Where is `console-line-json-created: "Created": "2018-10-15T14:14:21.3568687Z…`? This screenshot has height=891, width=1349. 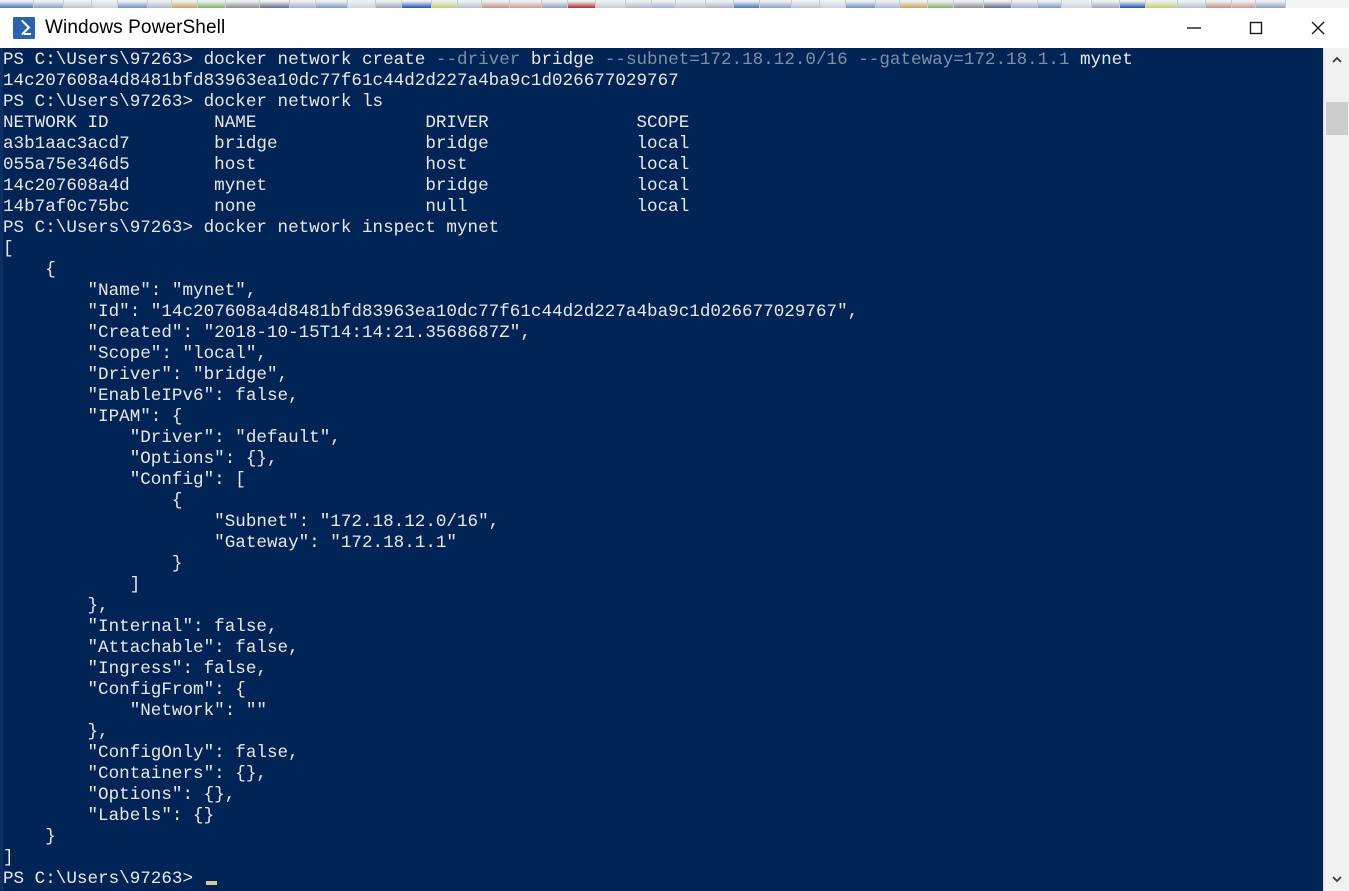 console-line-json-created: "Created": "2018-10-15T14:14:21.3568687Z… is located at coordinates (663, 333).